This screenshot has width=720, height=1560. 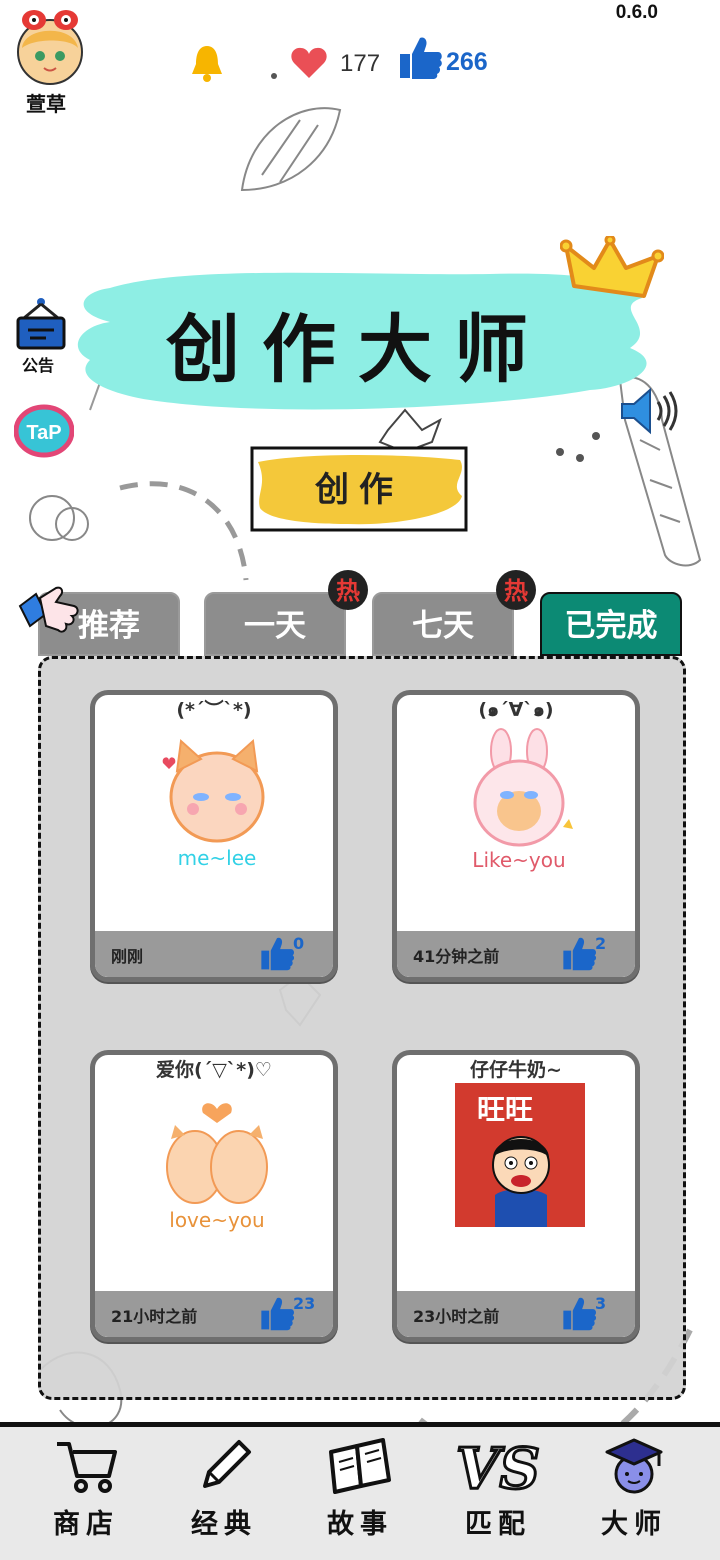 I want to click on tap-logo-icon: TaP, so click(x=44, y=431).